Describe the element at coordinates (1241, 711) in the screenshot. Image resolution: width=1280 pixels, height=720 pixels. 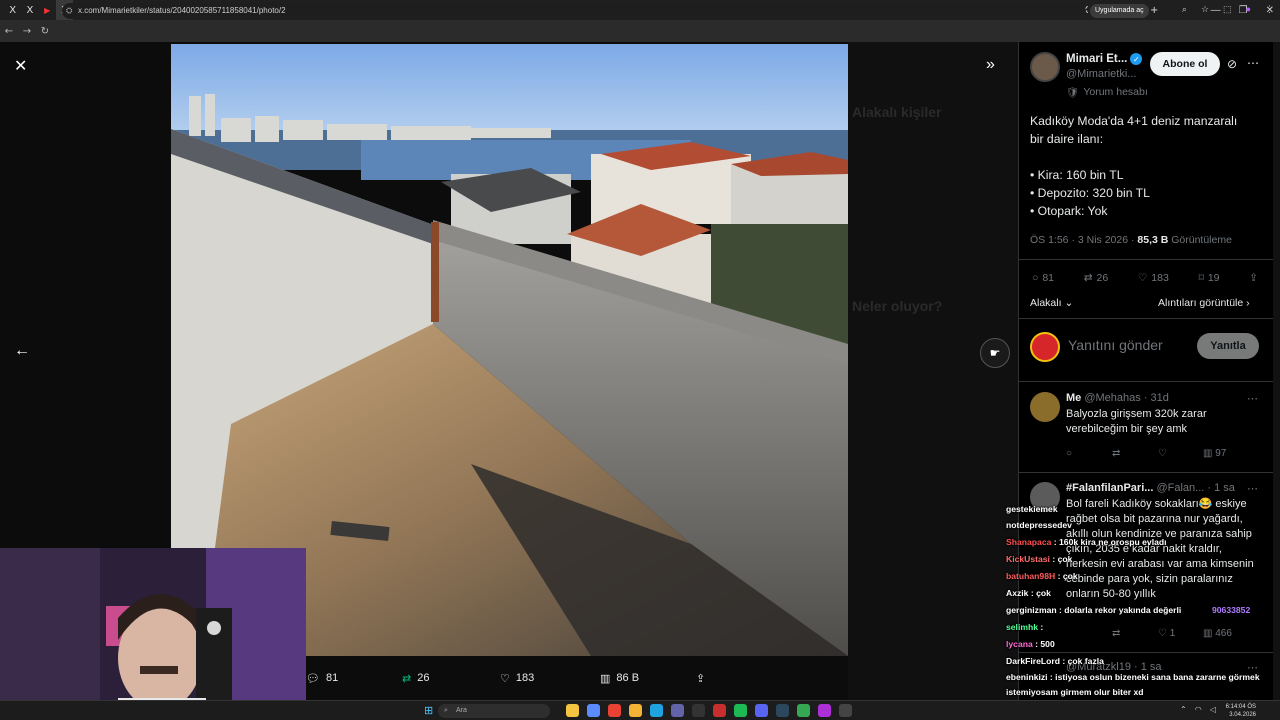
I see `taskbar-clock: 6:14:04 ÖS 3.04.2026` at that location.